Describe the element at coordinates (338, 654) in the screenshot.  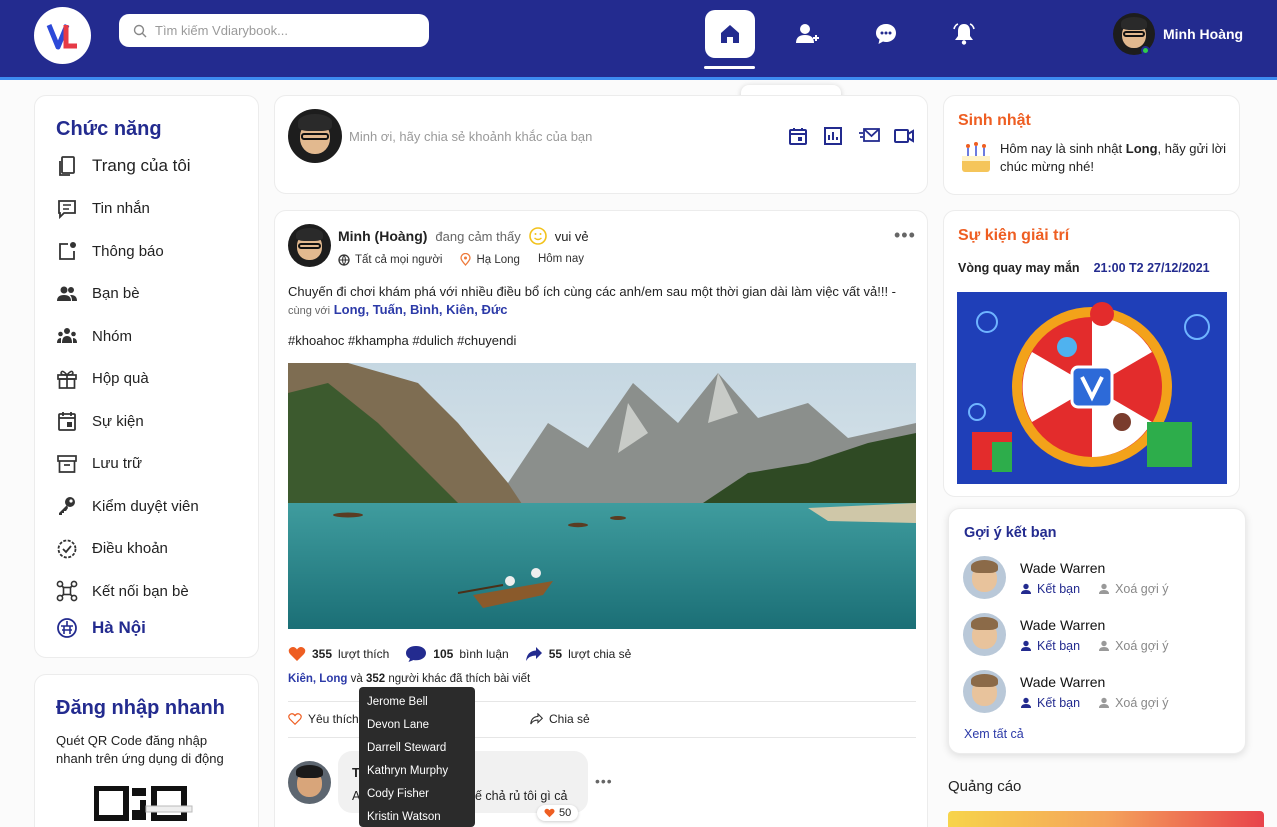
I see `likes-stat: 355 lượt thích` at that location.